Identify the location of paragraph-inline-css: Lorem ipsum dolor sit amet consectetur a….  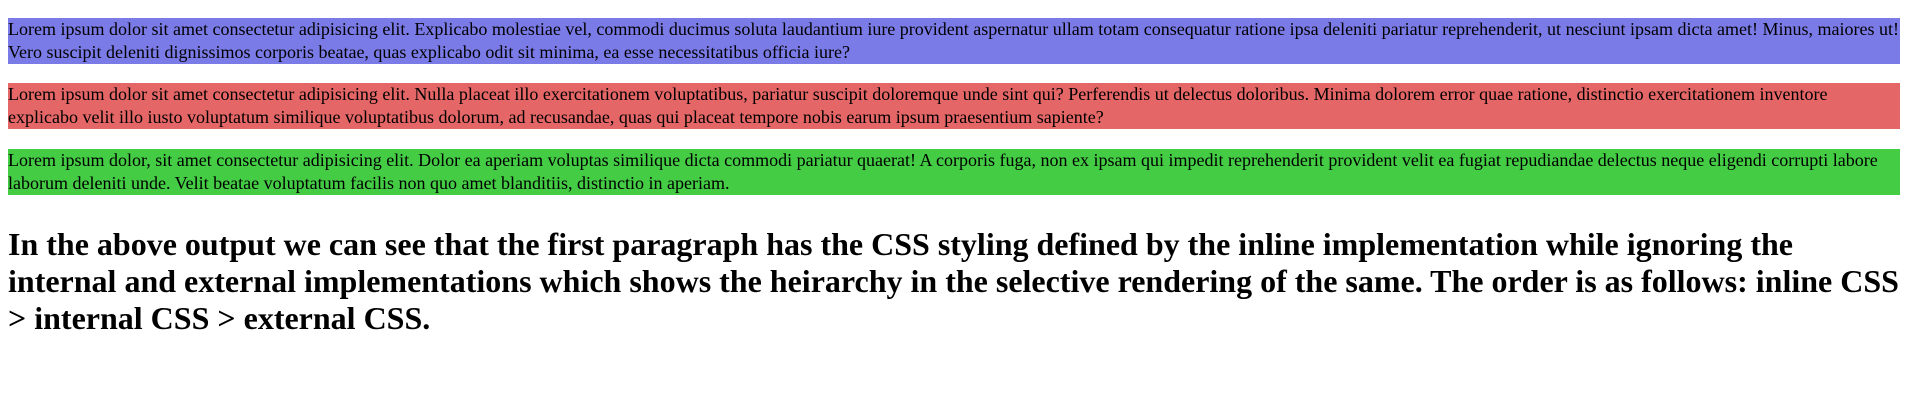
(954, 41).